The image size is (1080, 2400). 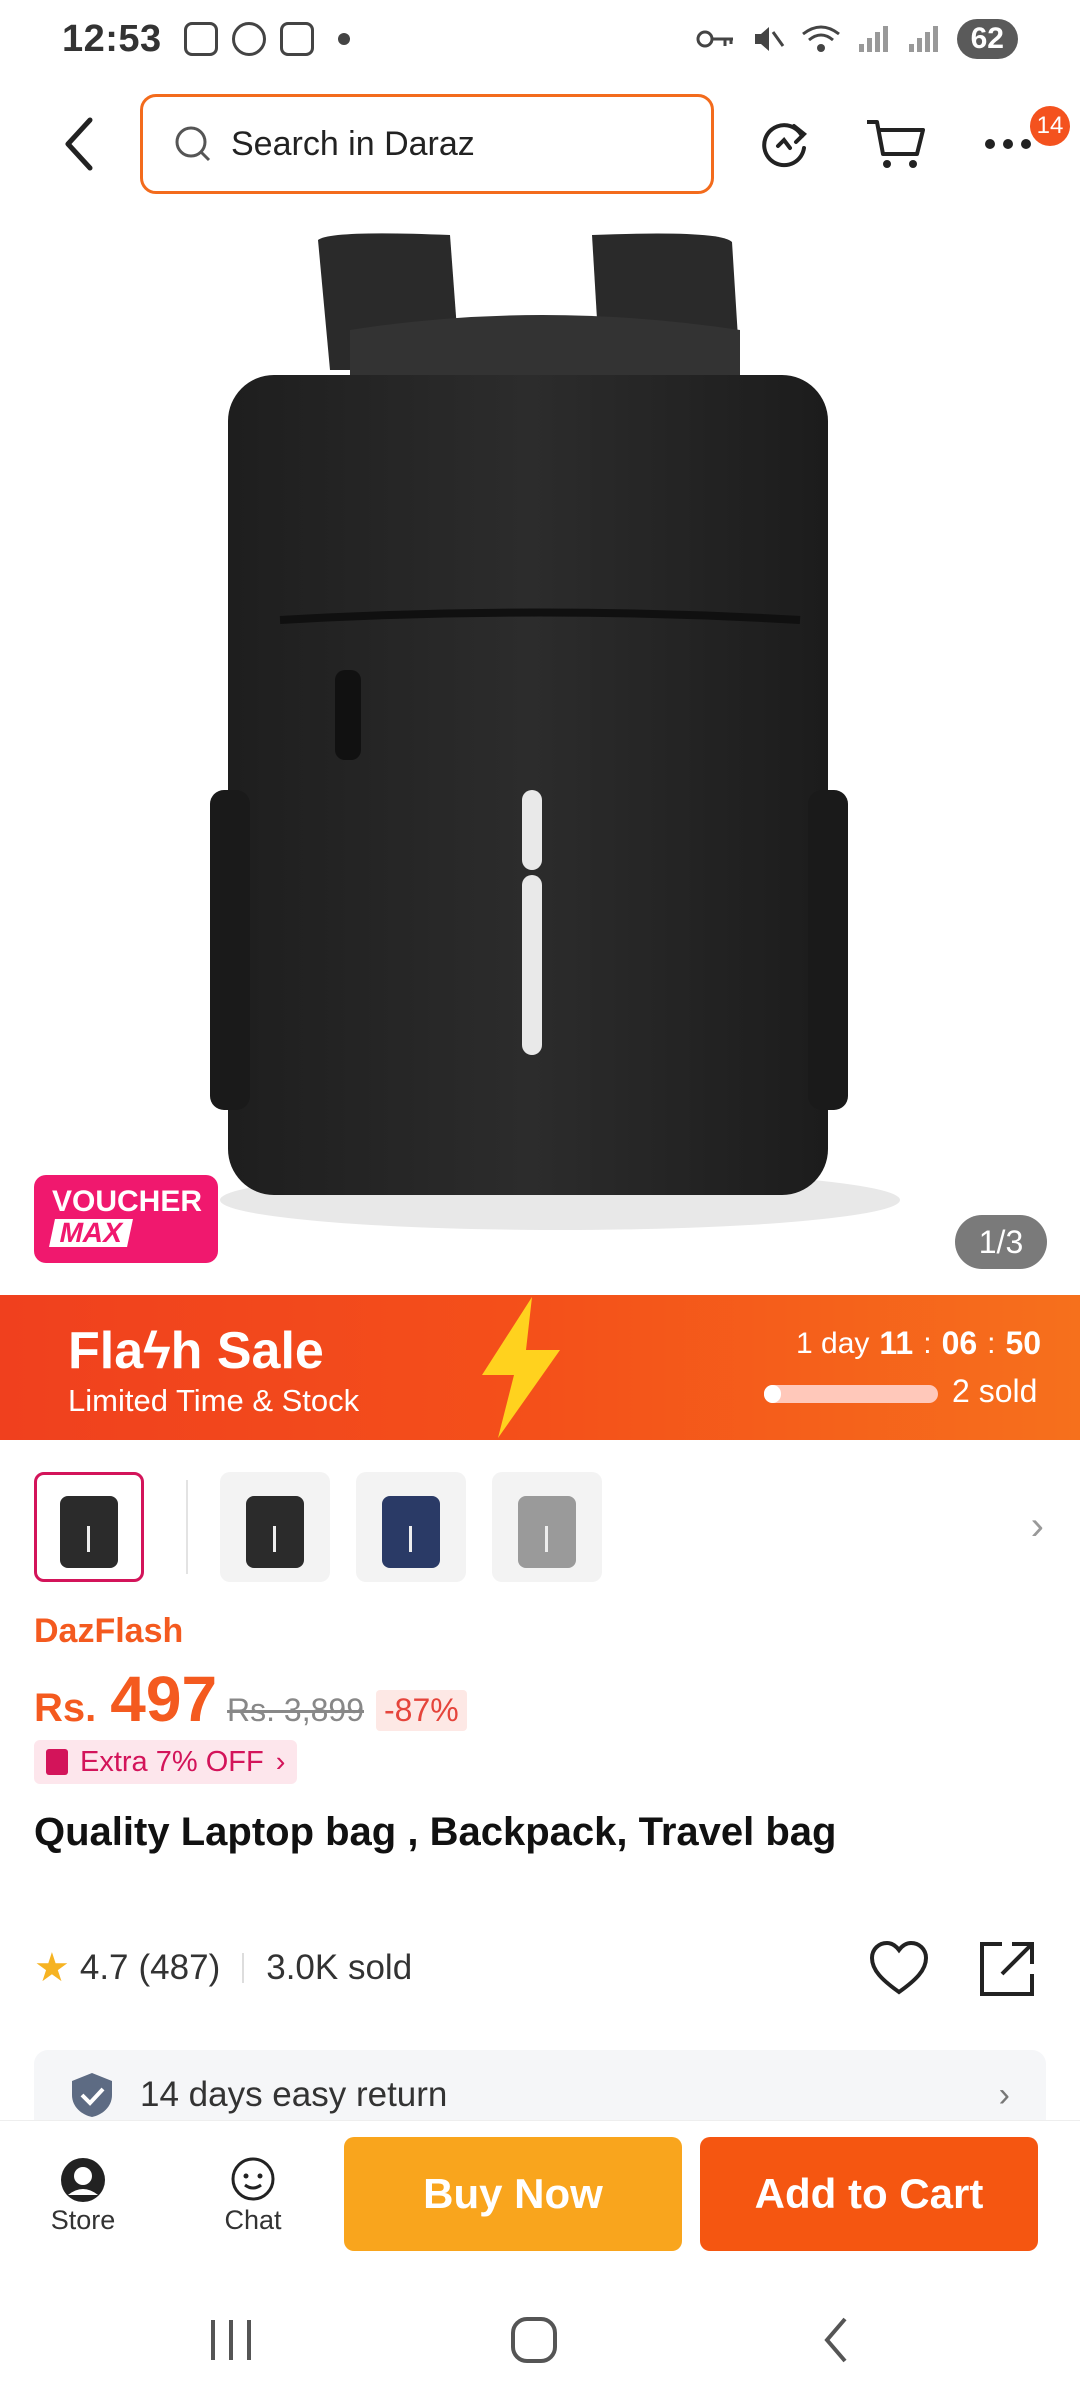 I want to click on recent-apps-button, so click(x=232, y=2340).